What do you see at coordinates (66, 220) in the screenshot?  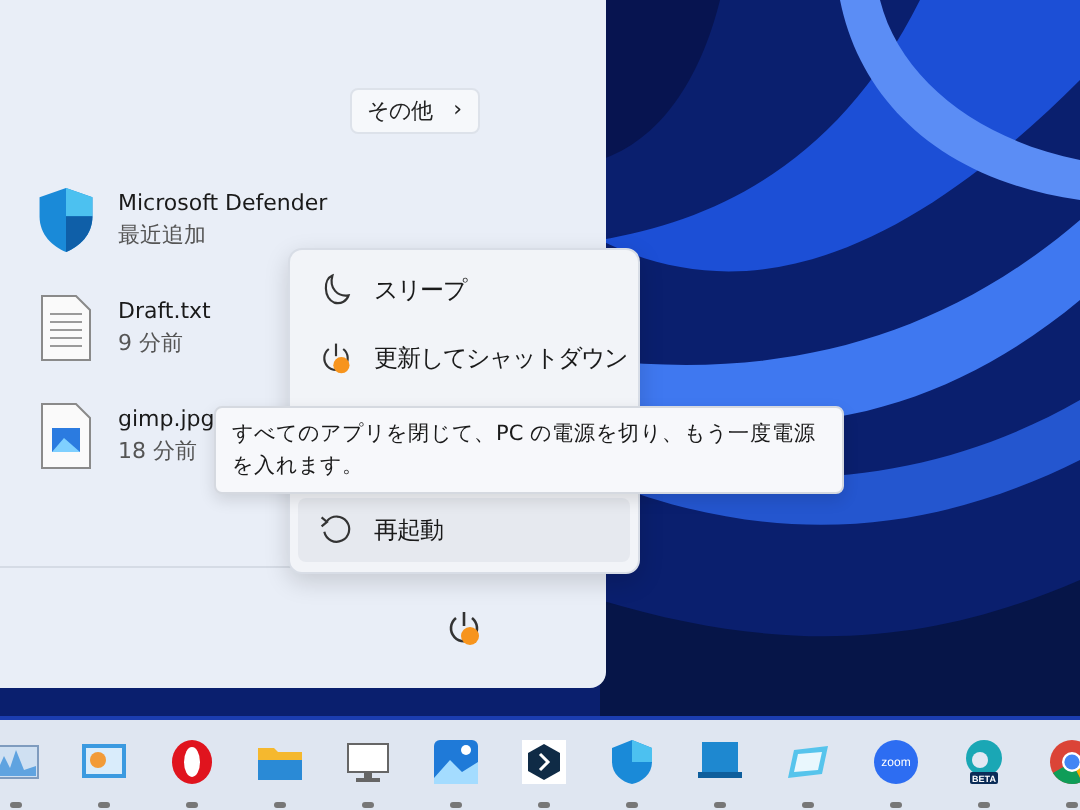 I see `shield-icon` at bounding box center [66, 220].